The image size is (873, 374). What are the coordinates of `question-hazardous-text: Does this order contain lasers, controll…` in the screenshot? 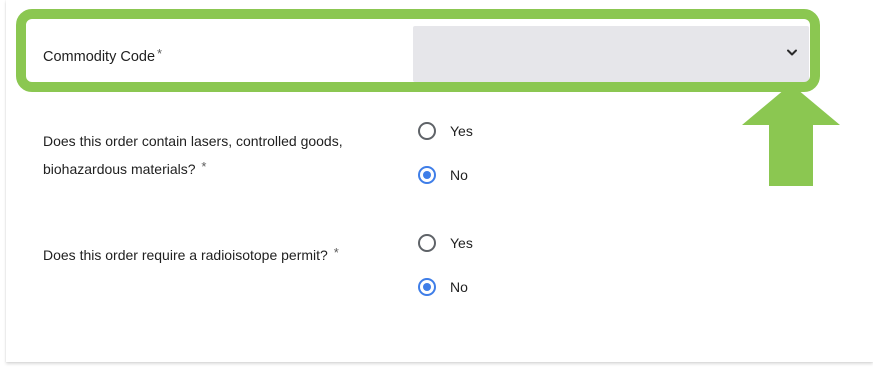 It's located at (193, 155).